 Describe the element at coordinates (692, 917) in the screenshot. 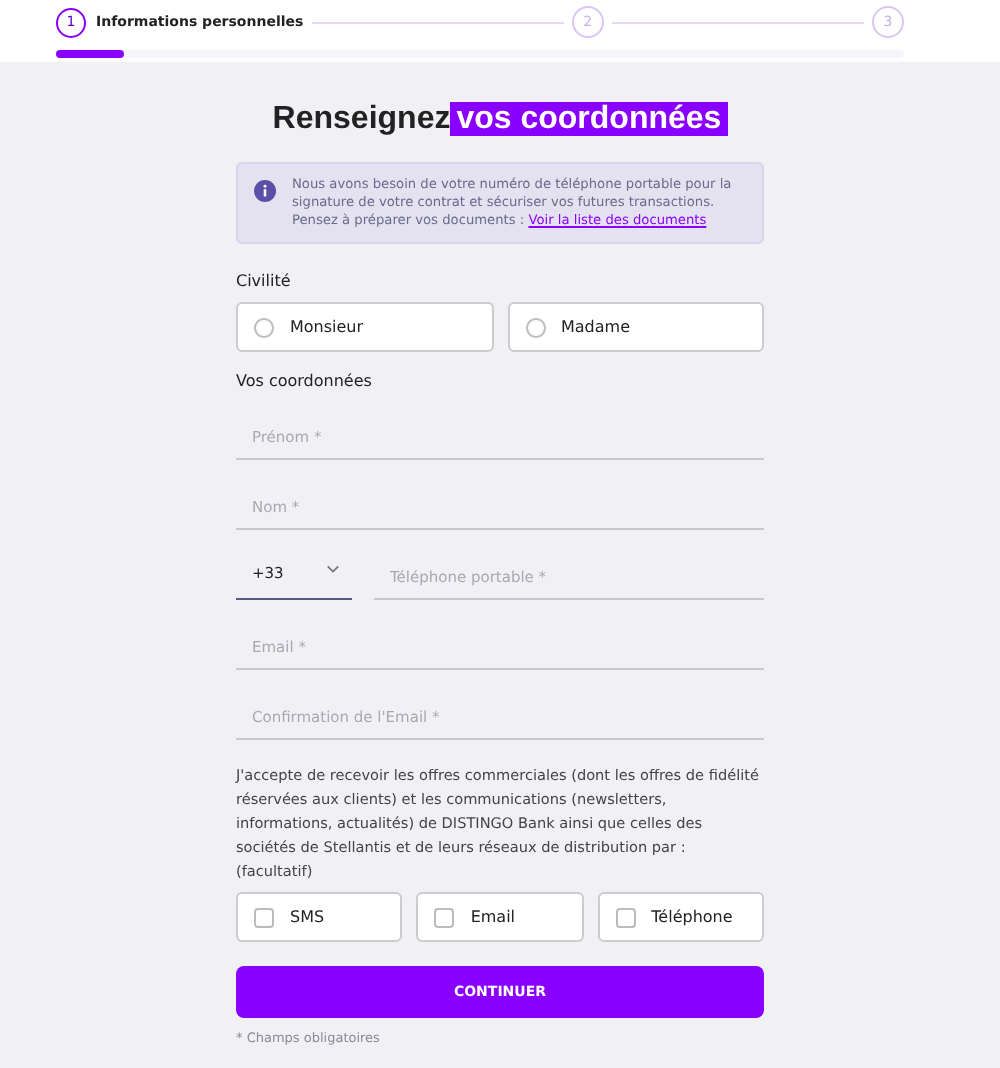

I see `option-label: Téléphone` at that location.